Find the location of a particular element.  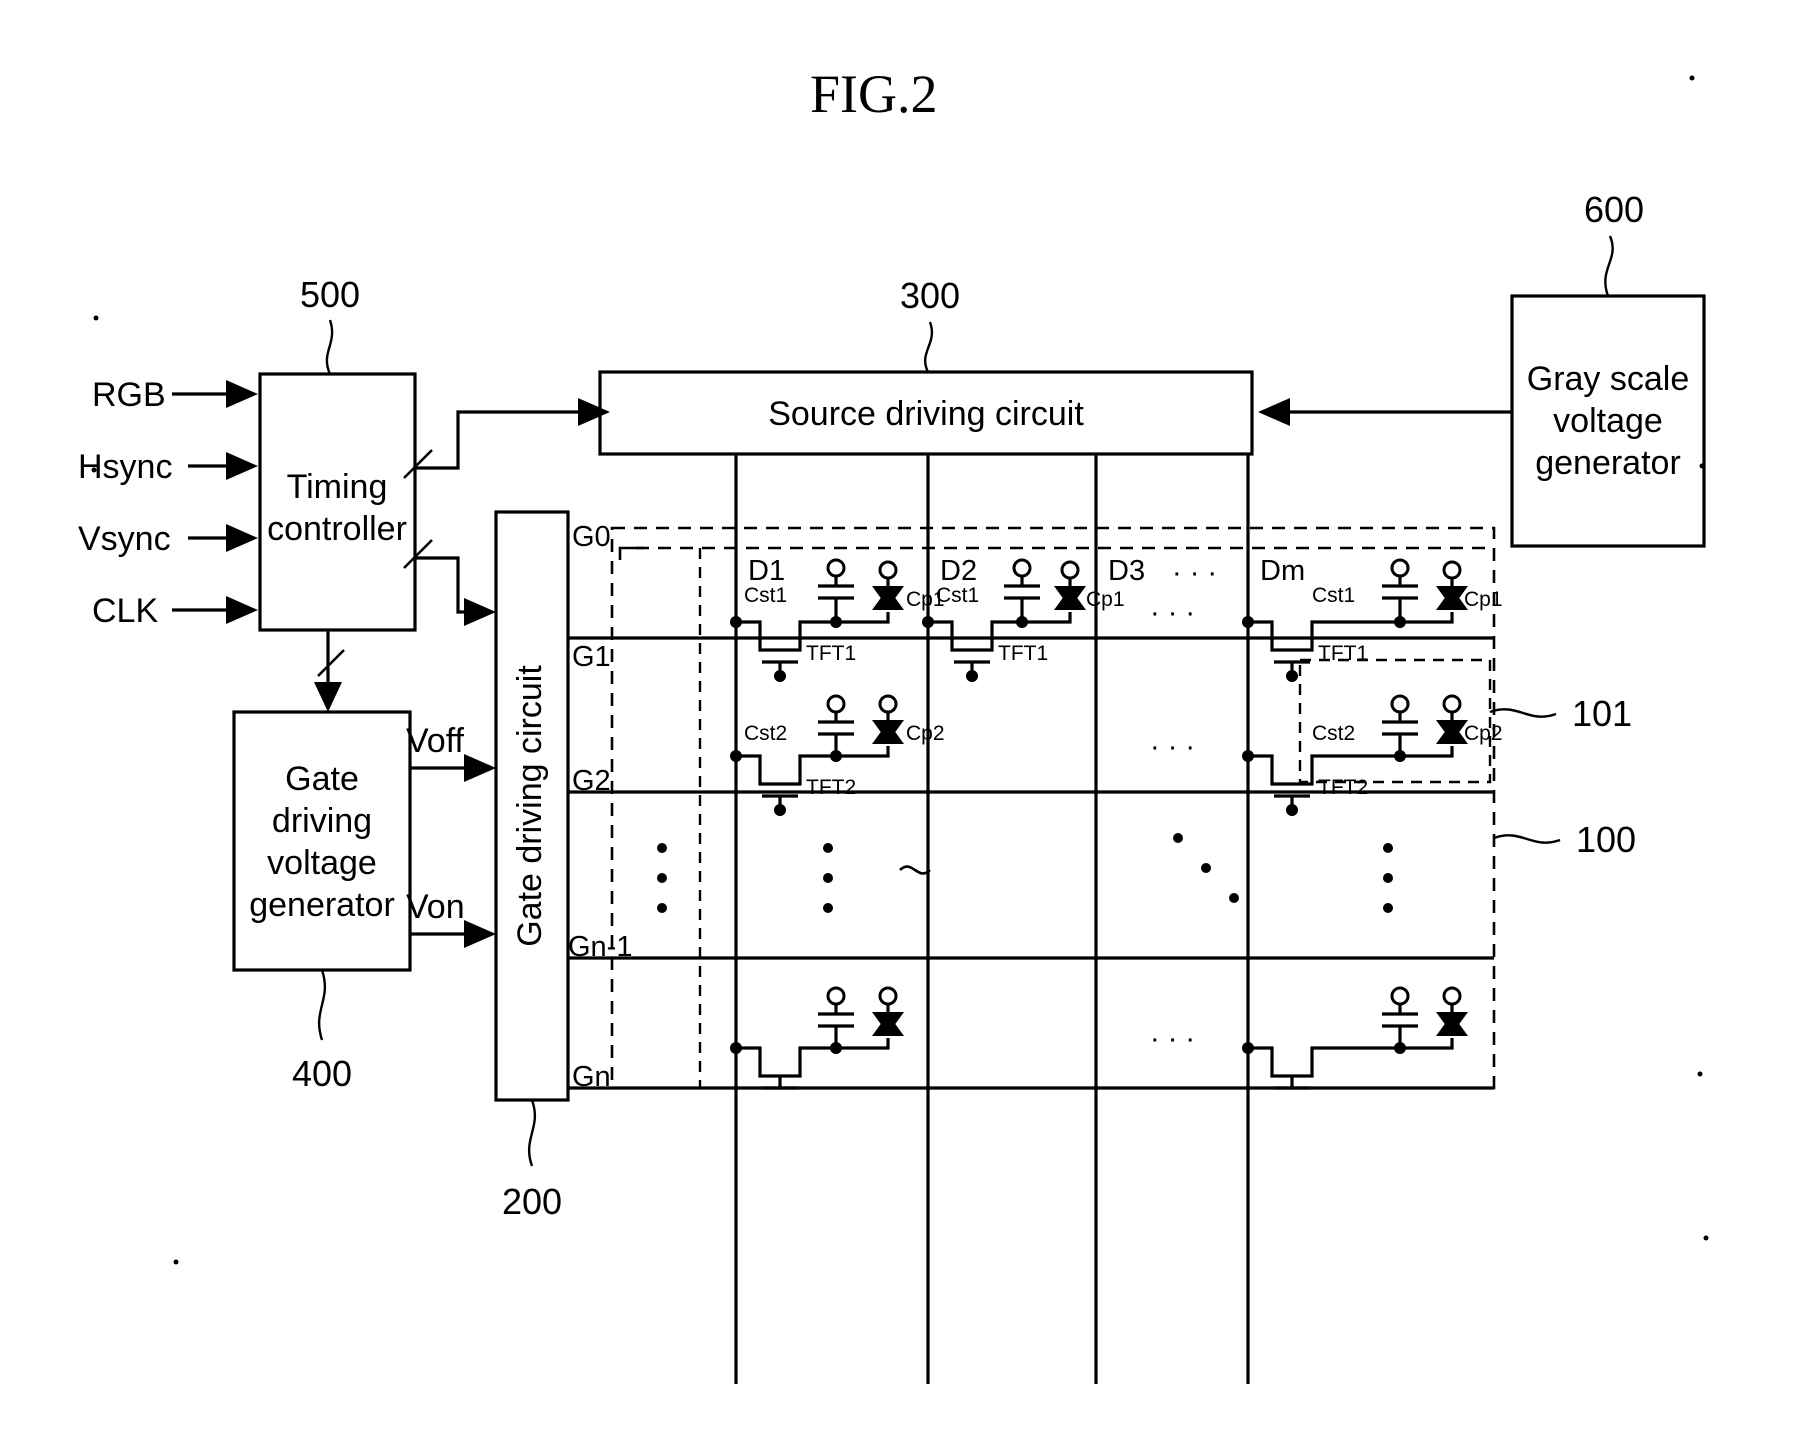

arrowhead-voff is located at coordinates (480, 768).